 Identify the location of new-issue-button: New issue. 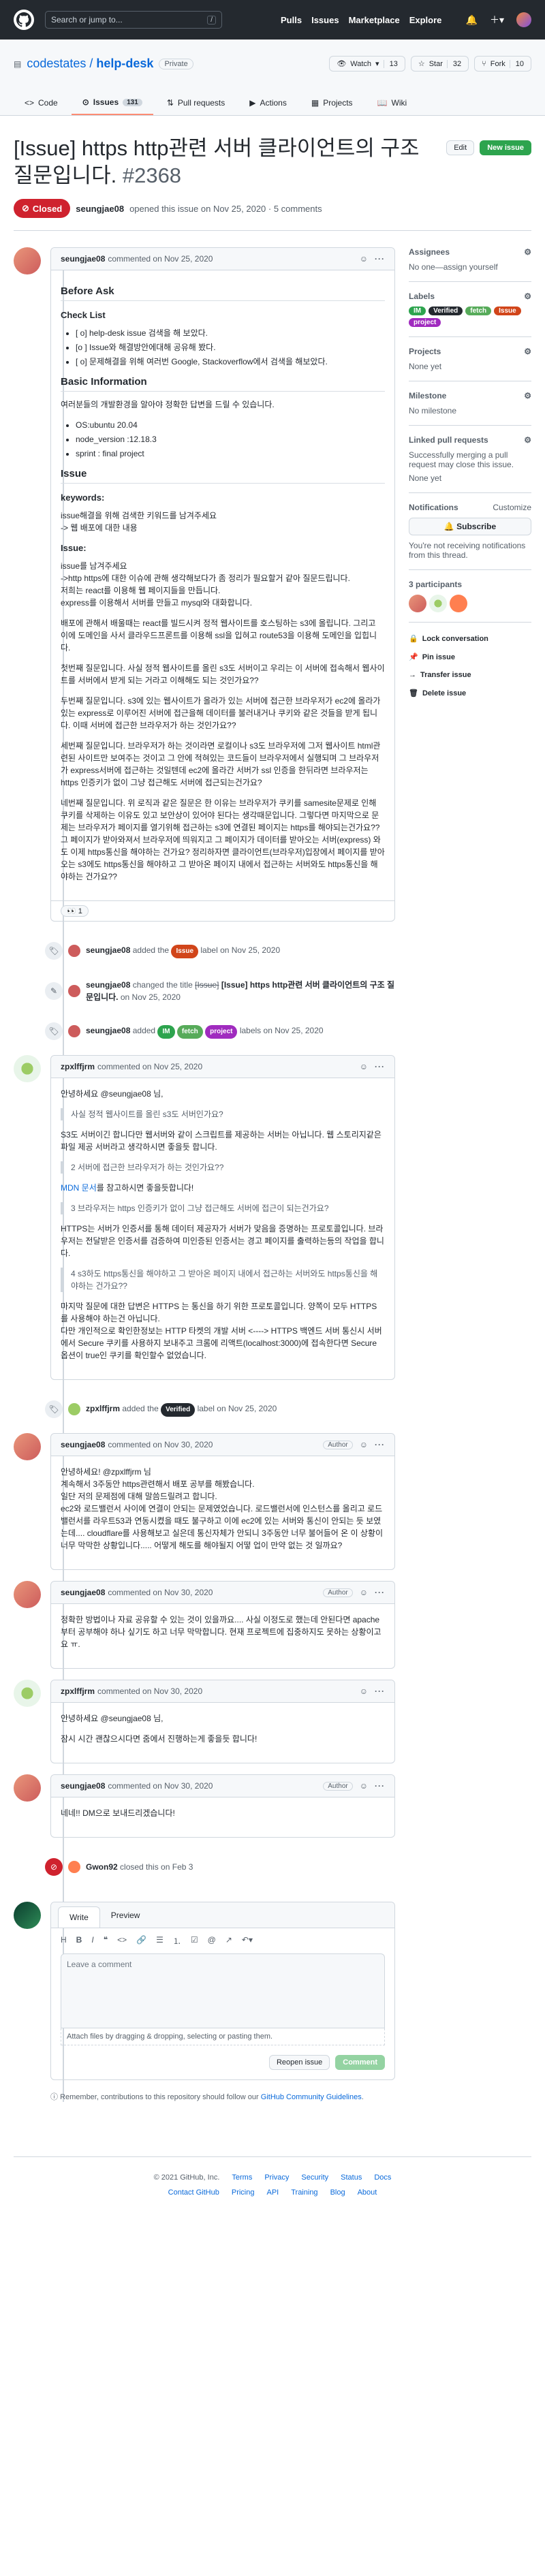
(506, 147).